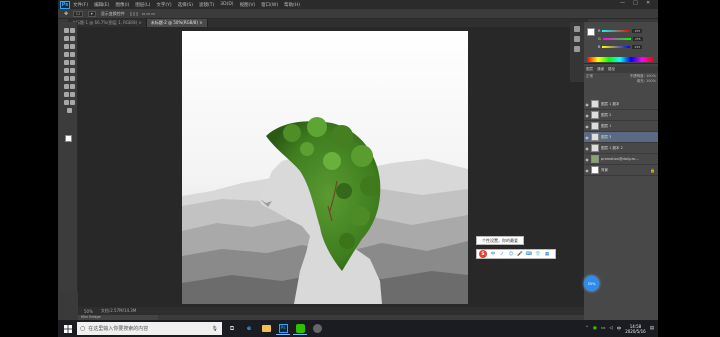 This screenshot has height=337, width=720. I want to click on slider-blue: B 255, so click(627, 46).